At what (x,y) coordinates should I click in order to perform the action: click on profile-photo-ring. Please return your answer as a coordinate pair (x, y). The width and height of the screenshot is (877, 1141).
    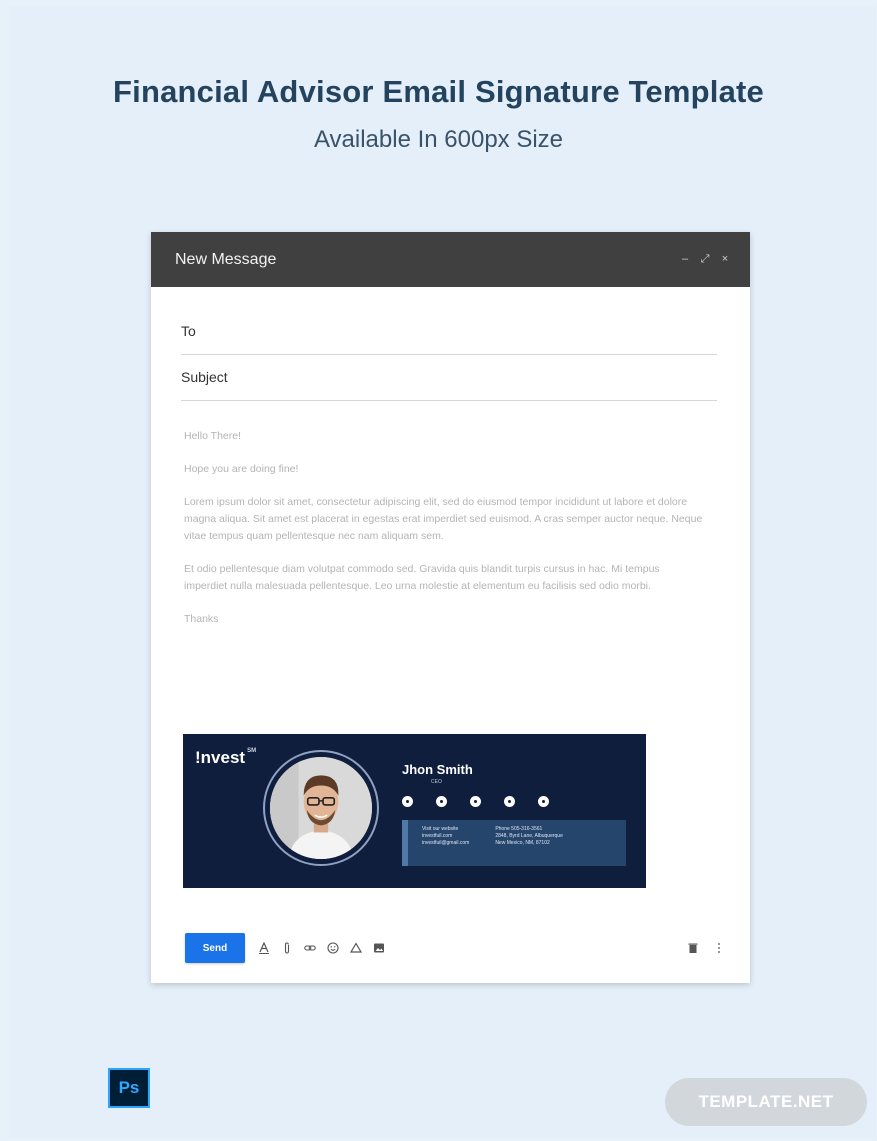
    Looking at the image, I should click on (321, 808).